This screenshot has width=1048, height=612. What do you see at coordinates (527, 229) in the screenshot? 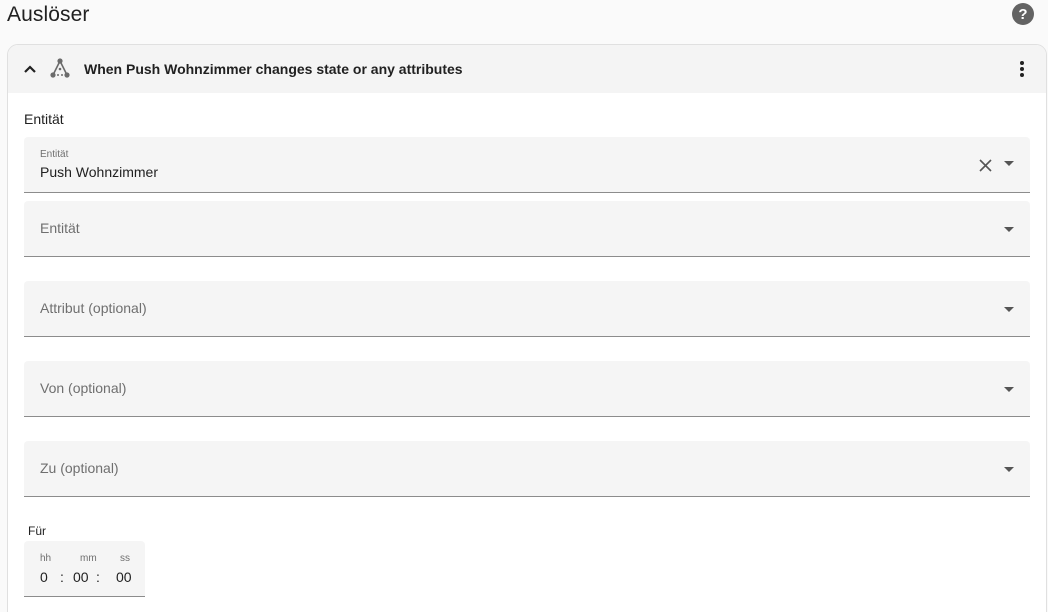
I see `entity-picker-2: Entität` at bounding box center [527, 229].